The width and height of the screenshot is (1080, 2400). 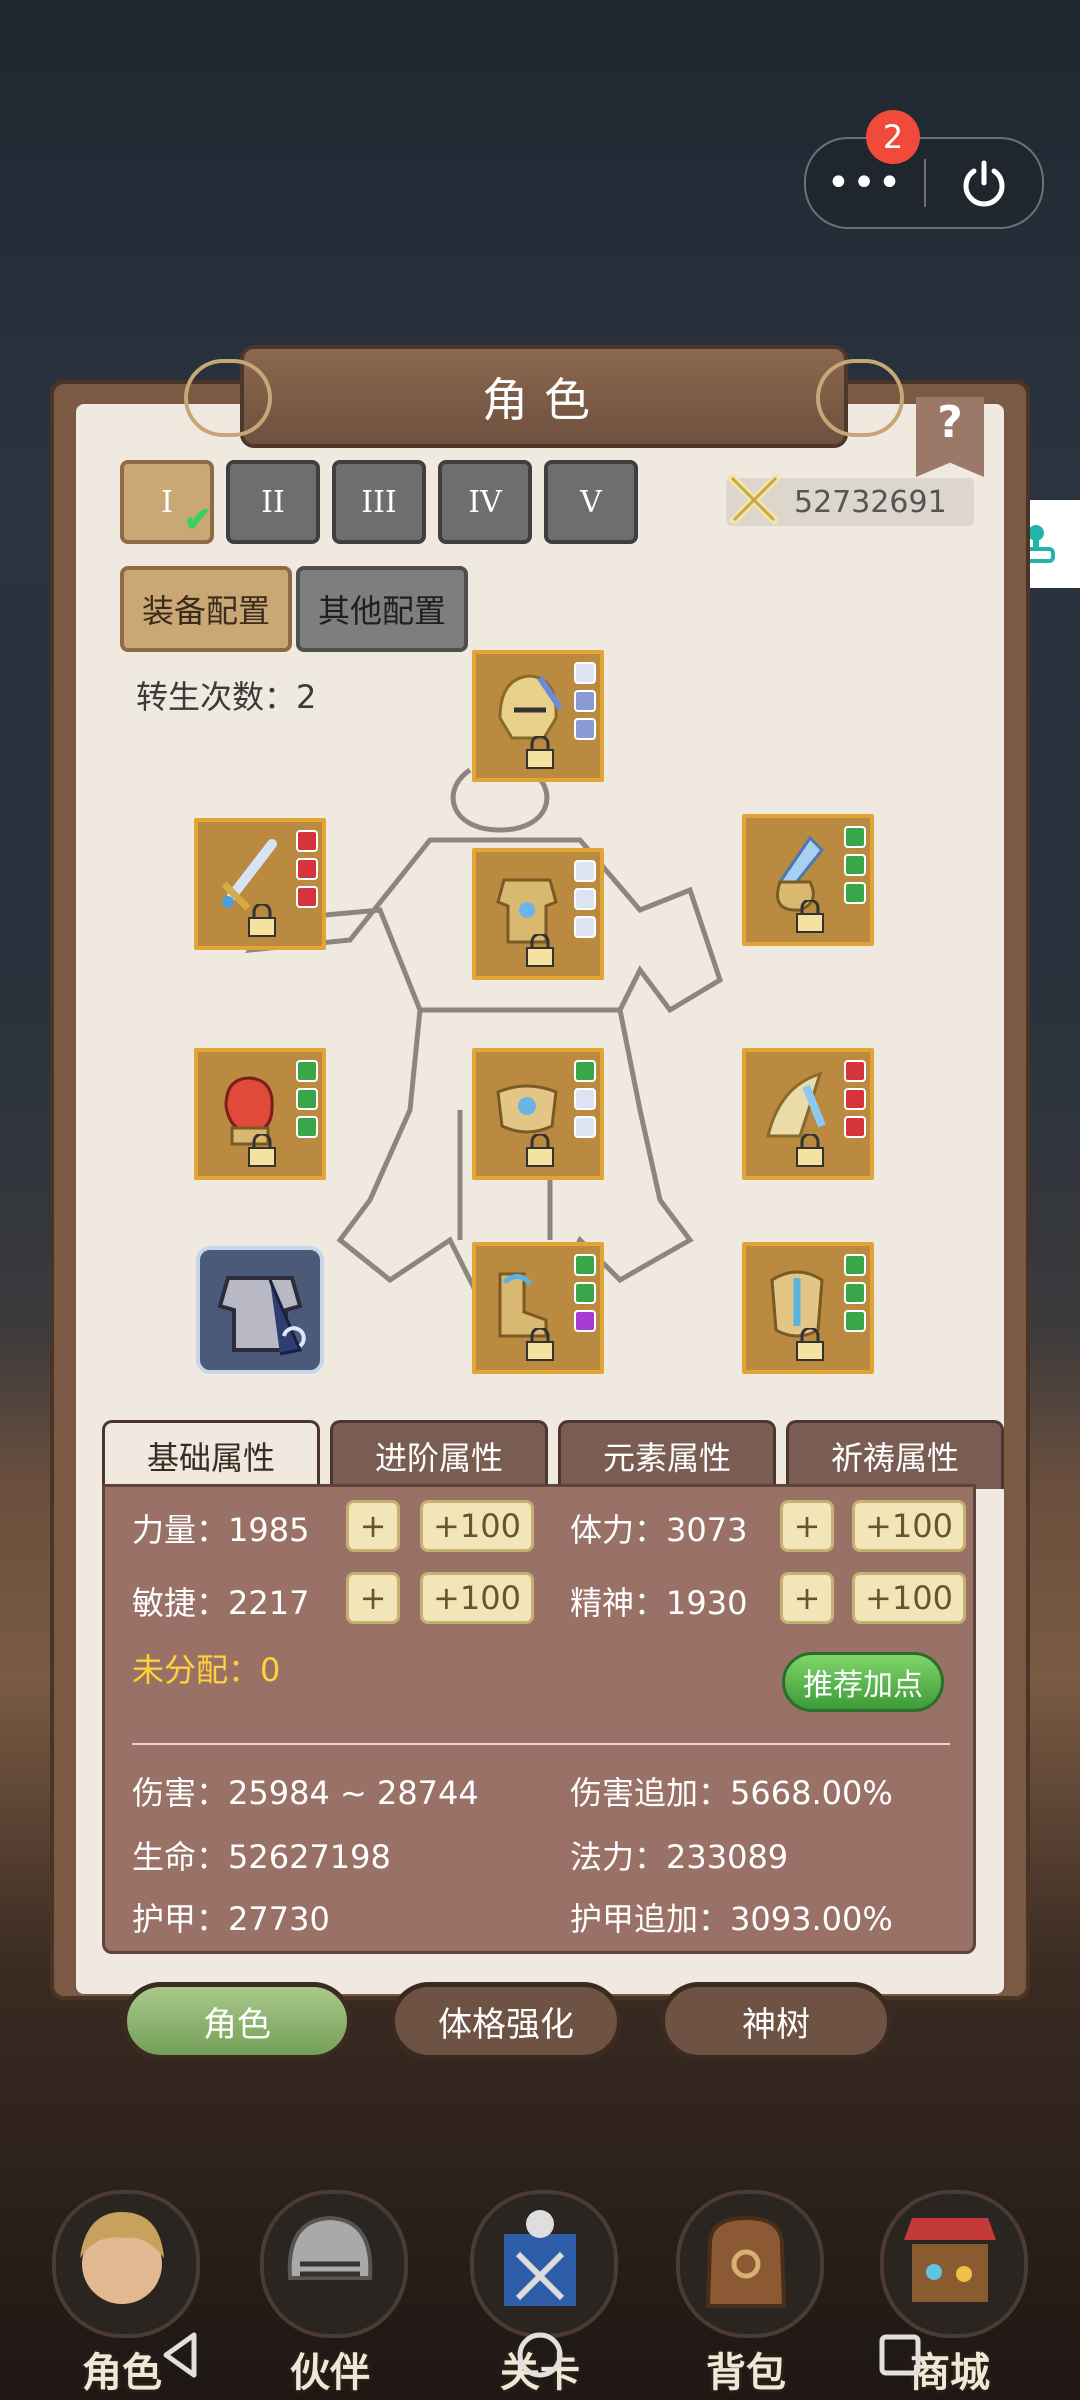 I want to click on panel-title-plate: 角色, so click(x=544, y=396).